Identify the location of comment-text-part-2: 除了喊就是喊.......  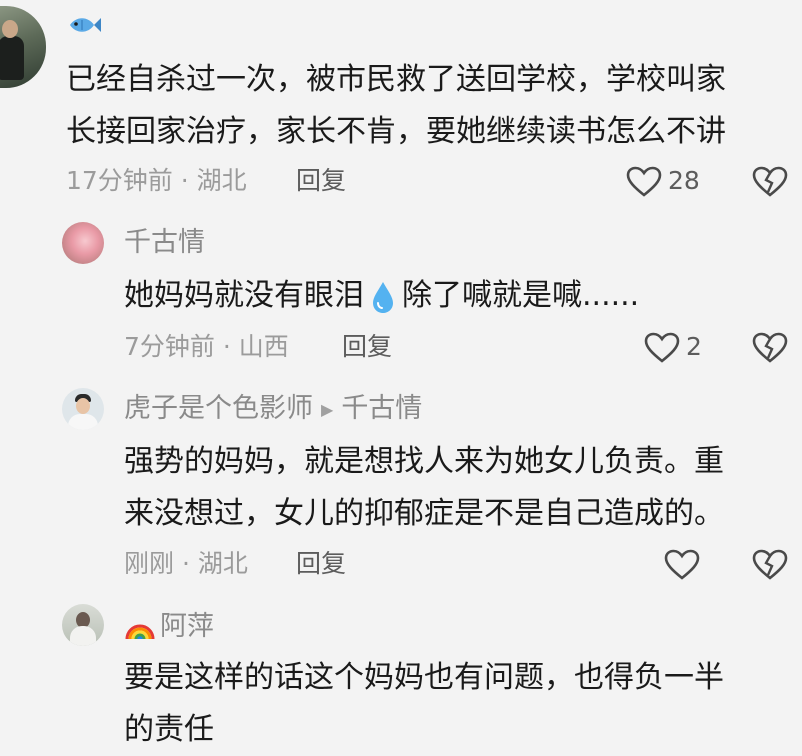
(521, 295).